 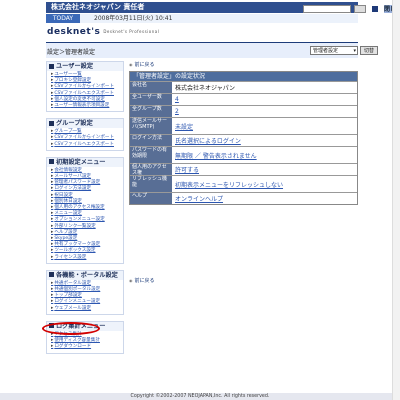 I want to click on status-value-link: 初期表示メニューをリフレッシュしない, so click(x=229, y=184).